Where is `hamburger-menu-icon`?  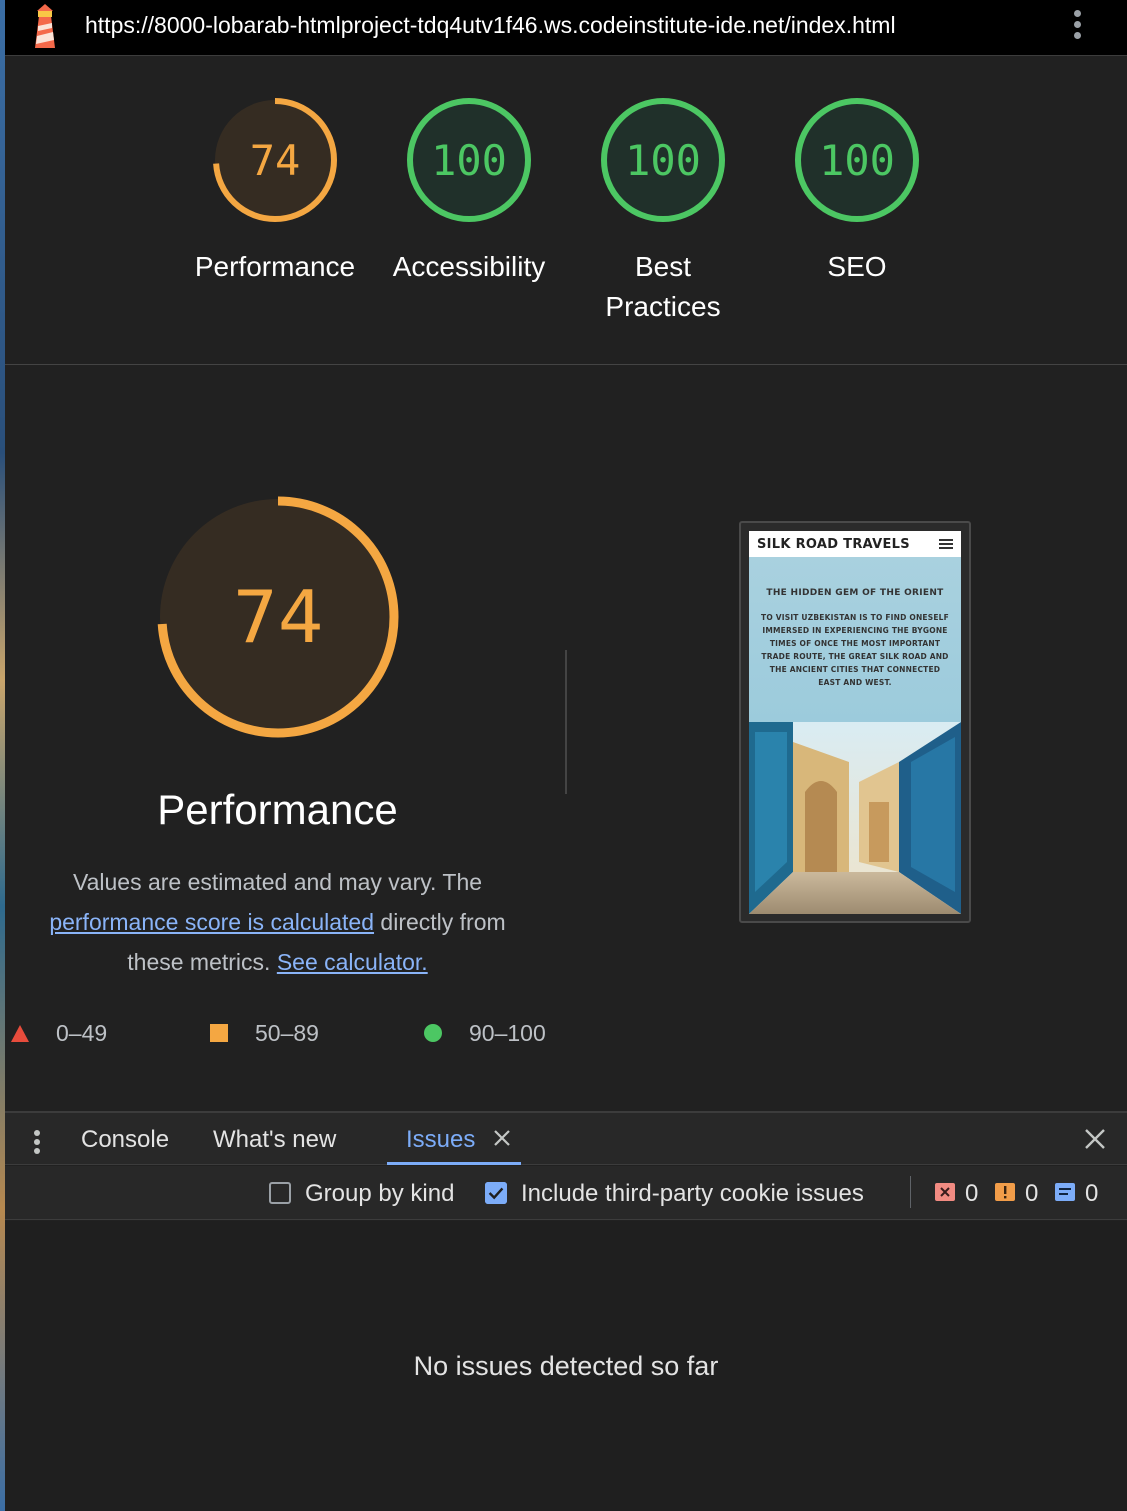 hamburger-menu-icon is located at coordinates (946, 544).